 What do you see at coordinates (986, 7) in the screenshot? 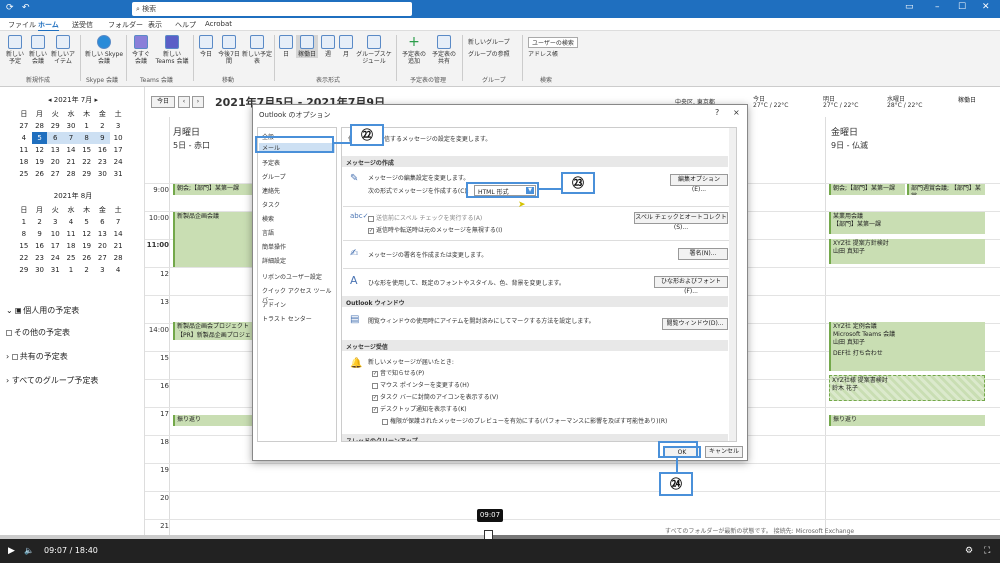
I see `close-icon: ✕` at bounding box center [986, 7].